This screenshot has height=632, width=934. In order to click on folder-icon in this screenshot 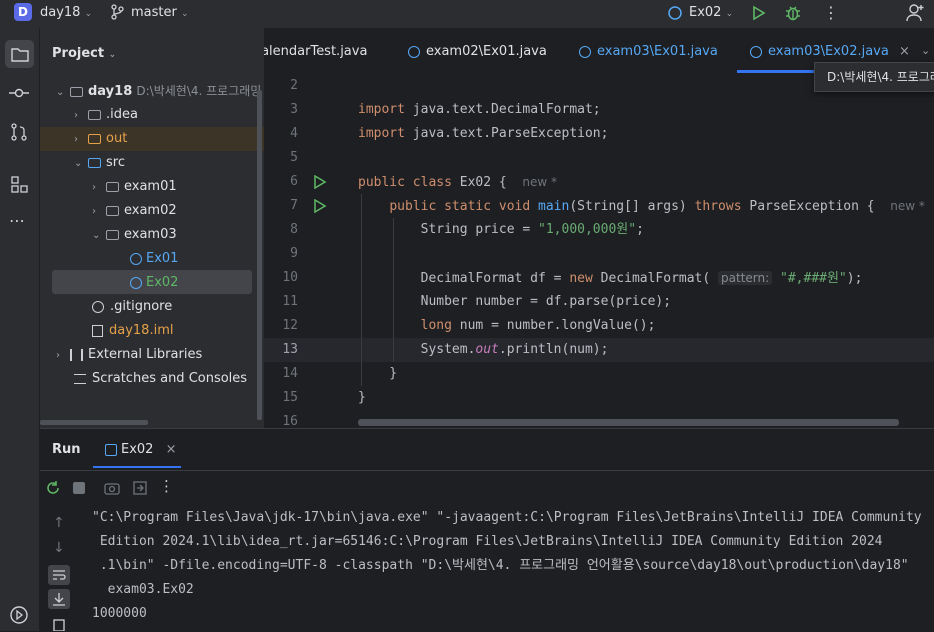, I will do `click(94, 114)`.